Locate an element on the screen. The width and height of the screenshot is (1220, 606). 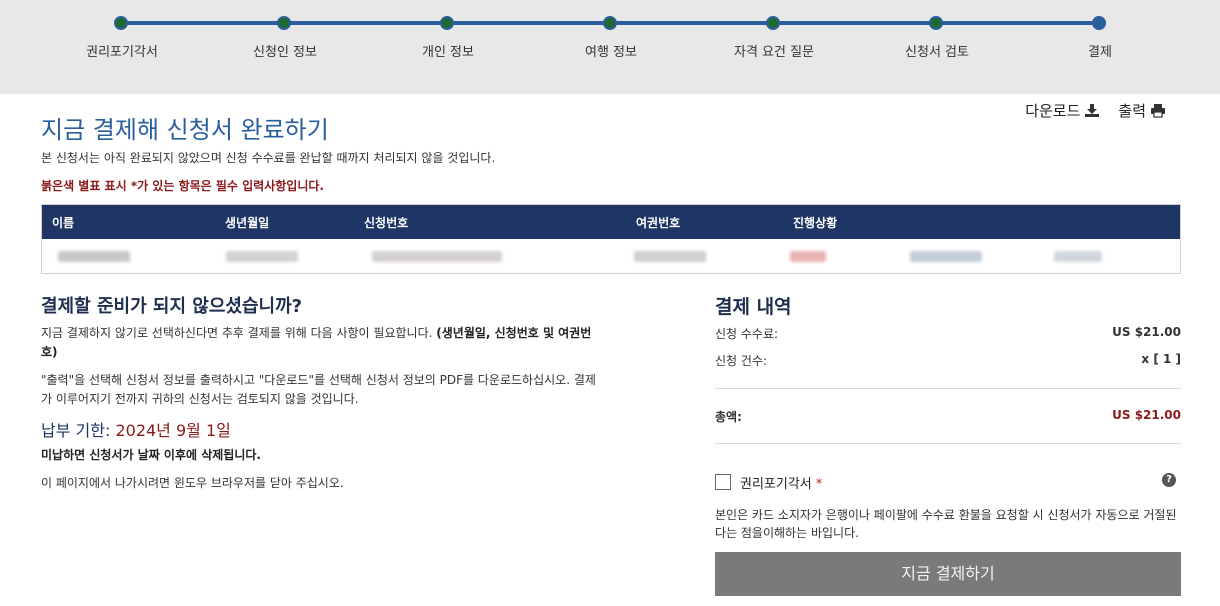
step-dot-eligibility is located at coordinates (773, 23).